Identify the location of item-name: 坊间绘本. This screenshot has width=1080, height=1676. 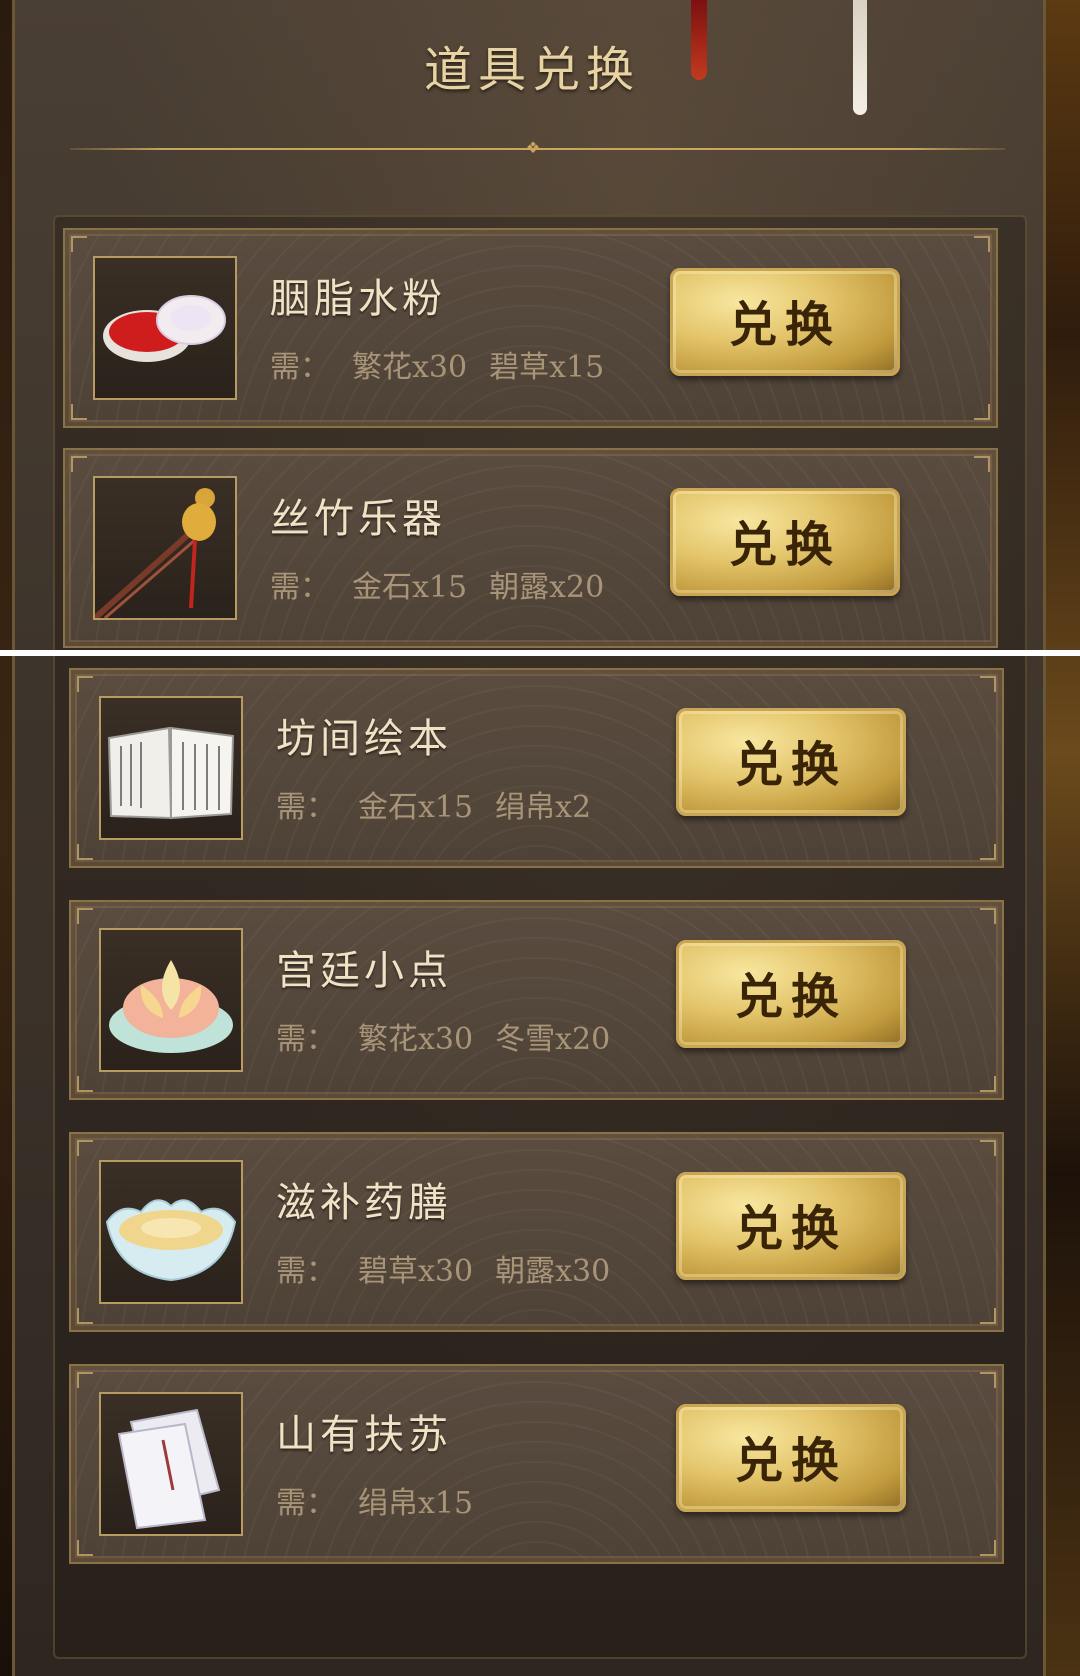
(364, 739).